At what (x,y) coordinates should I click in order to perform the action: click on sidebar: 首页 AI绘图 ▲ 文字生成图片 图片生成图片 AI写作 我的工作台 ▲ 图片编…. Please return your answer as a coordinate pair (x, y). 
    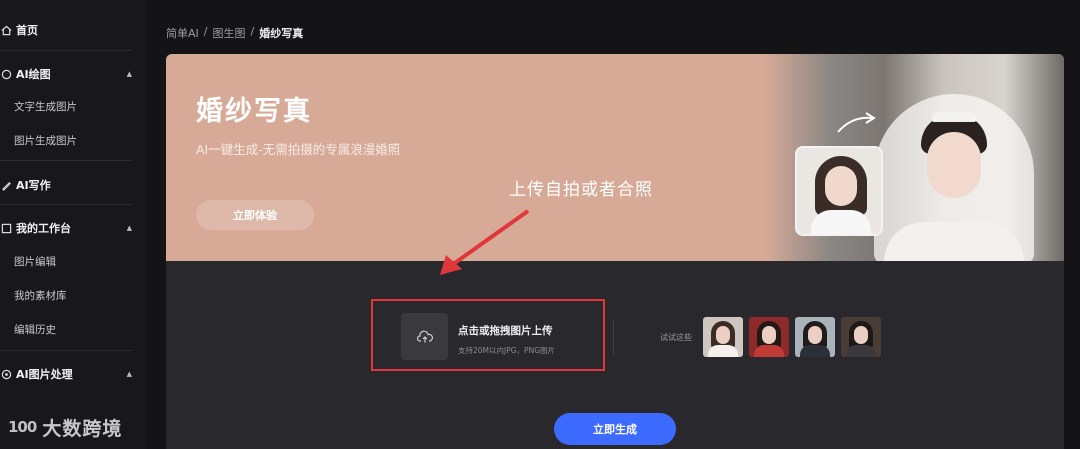
    Looking at the image, I should click on (73, 224).